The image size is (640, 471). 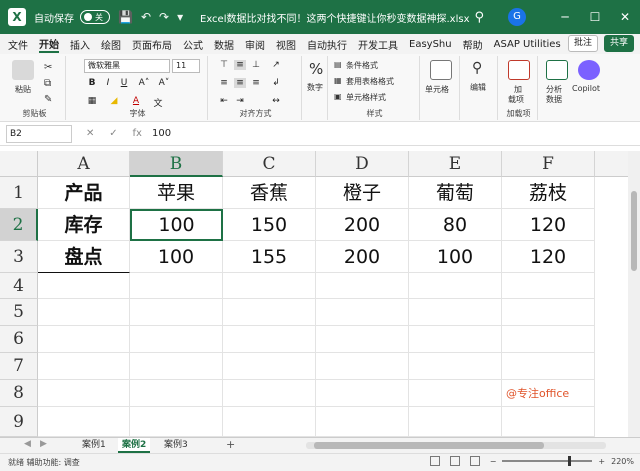 I want to click on copilot-icon, so click(x=589, y=70).